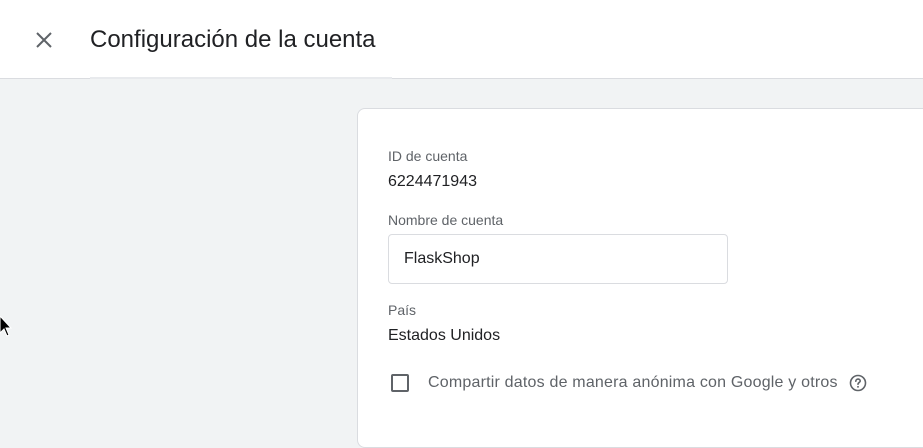 The height and width of the screenshot is (448, 923). What do you see at coordinates (858, 383) in the screenshot?
I see `help-circle-icon` at bounding box center [858, 383].